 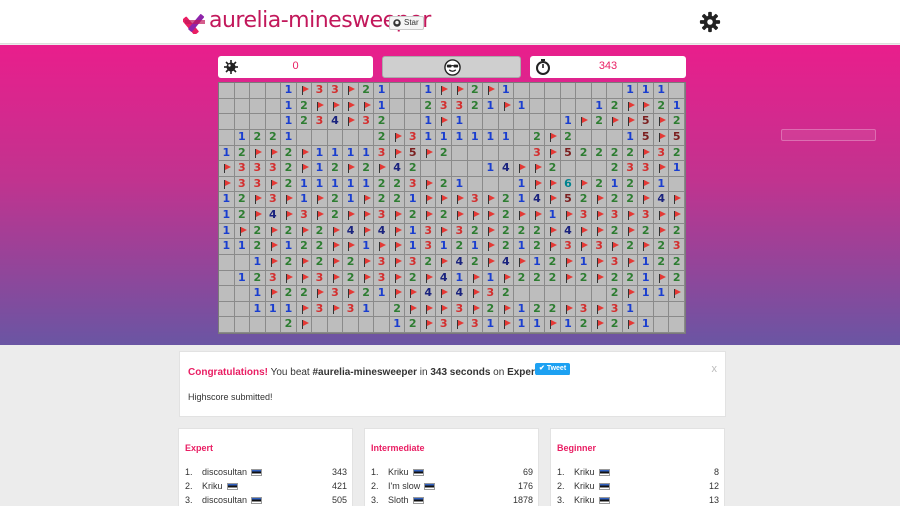 What do you see at coordinates (553, 369) in the screenshot?
I see `tweet-button: ✔ Tweet` at bounding box center [553, 369].